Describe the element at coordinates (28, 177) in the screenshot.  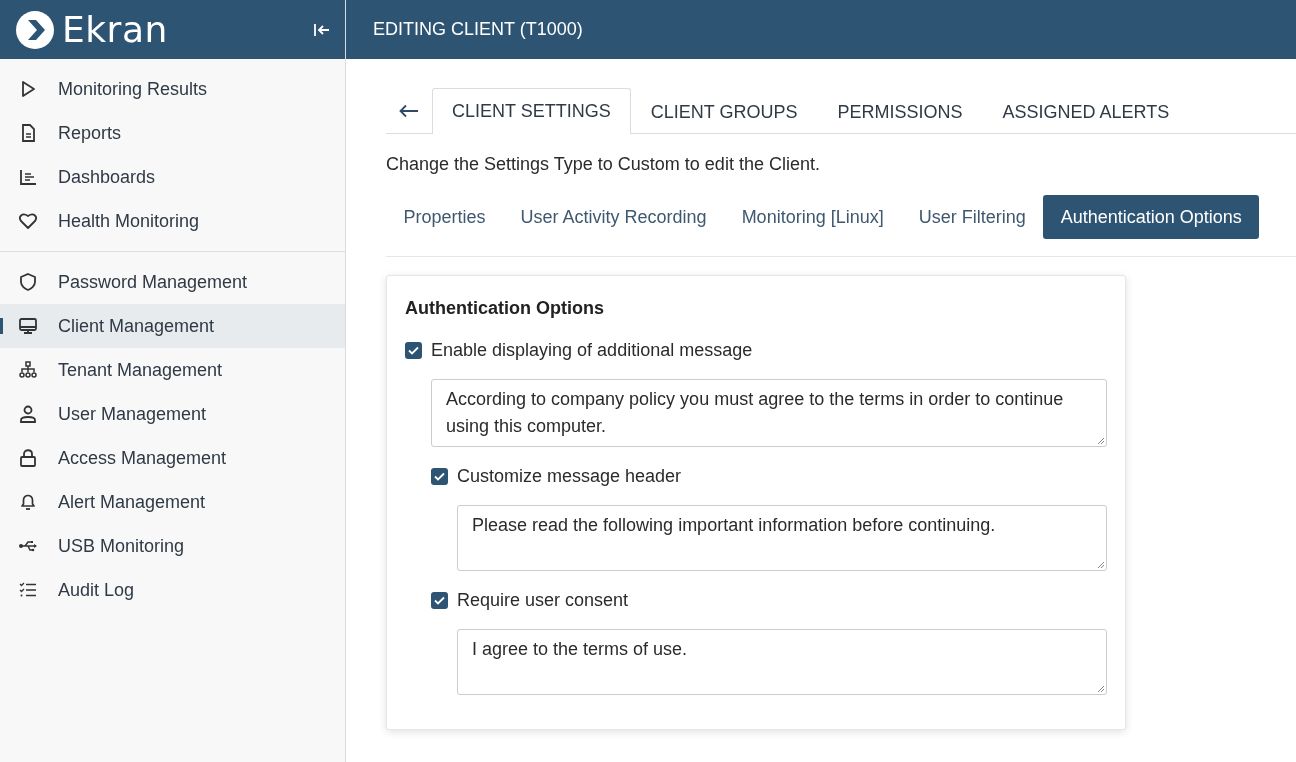
I see `bar-chart-icon` at that location.